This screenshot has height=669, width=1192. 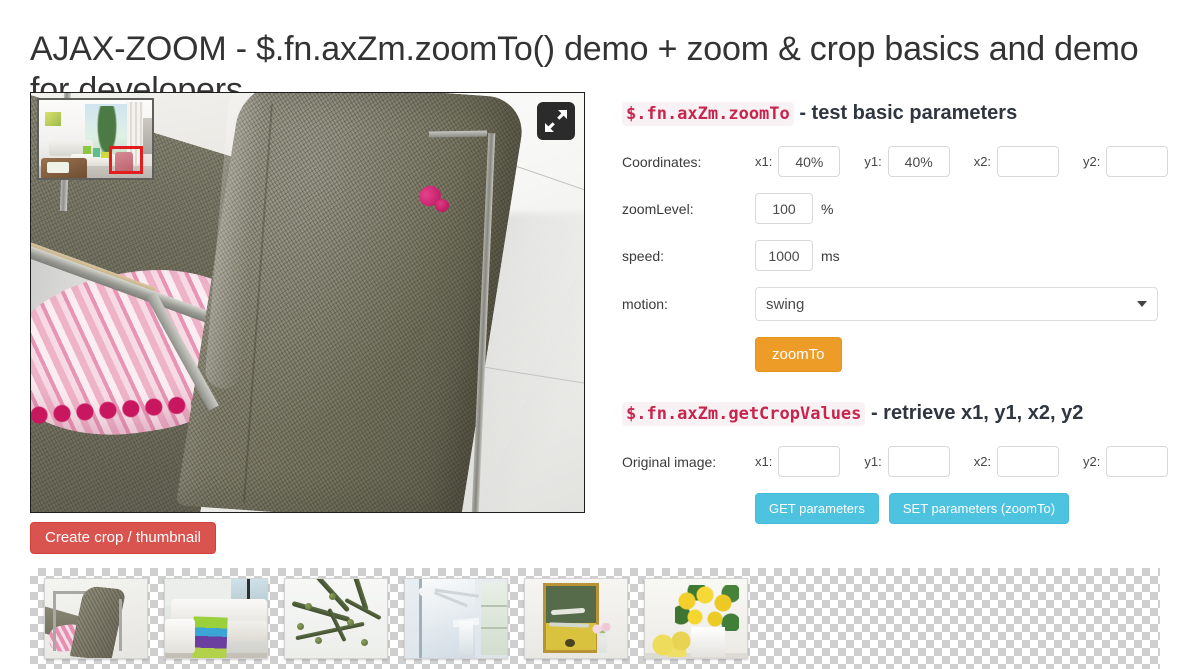 What do you see at coordinates (827, 208) in the screenshot?
I see `zoomlevel-unit: %` at bounding box center [827, 208].